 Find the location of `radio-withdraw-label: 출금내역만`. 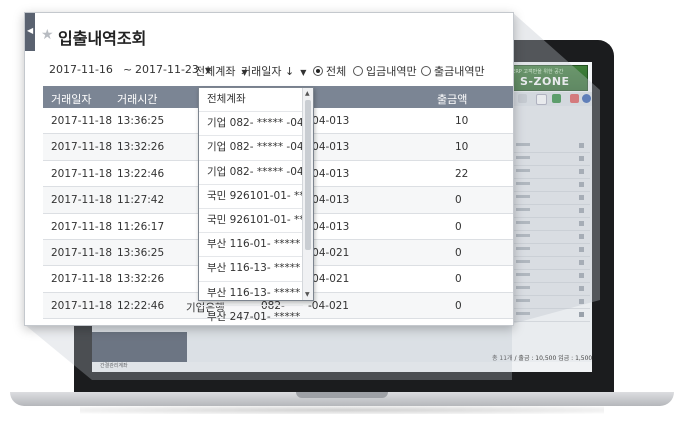

radio-withdraw-label: 출금내역만 is located at coordinates (459, 71).